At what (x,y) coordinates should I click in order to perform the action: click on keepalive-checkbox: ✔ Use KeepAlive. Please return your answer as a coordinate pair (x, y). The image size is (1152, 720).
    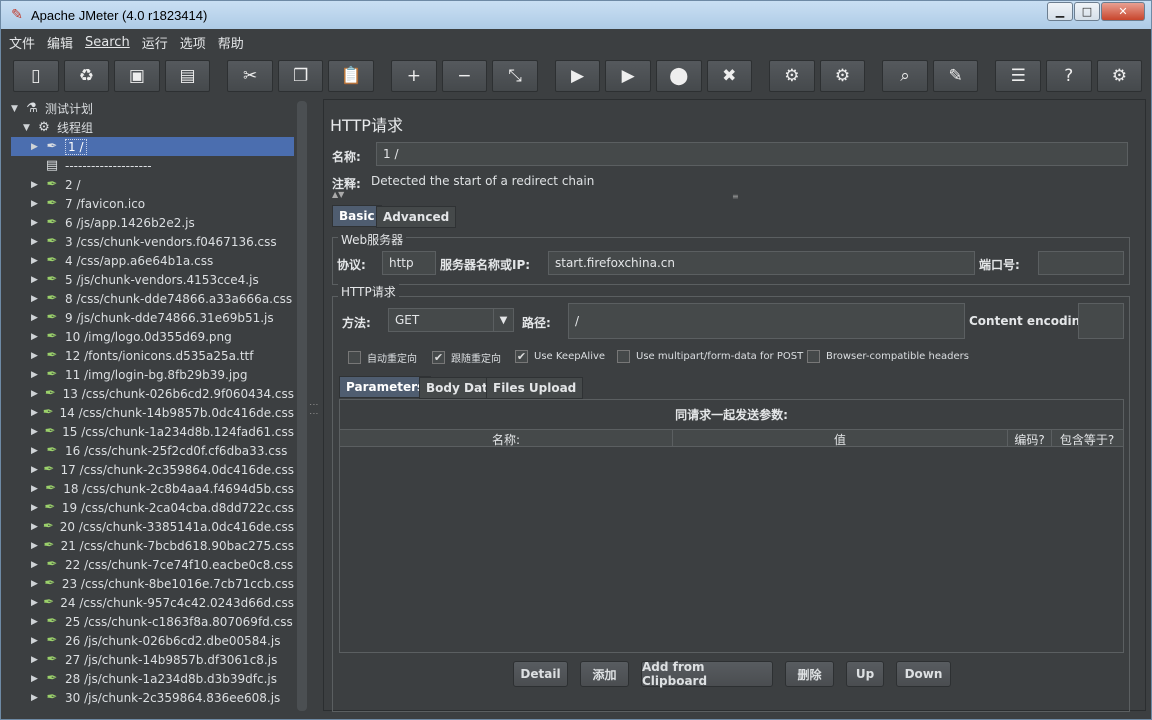
    Looking at the image, I should click on (560, 356).